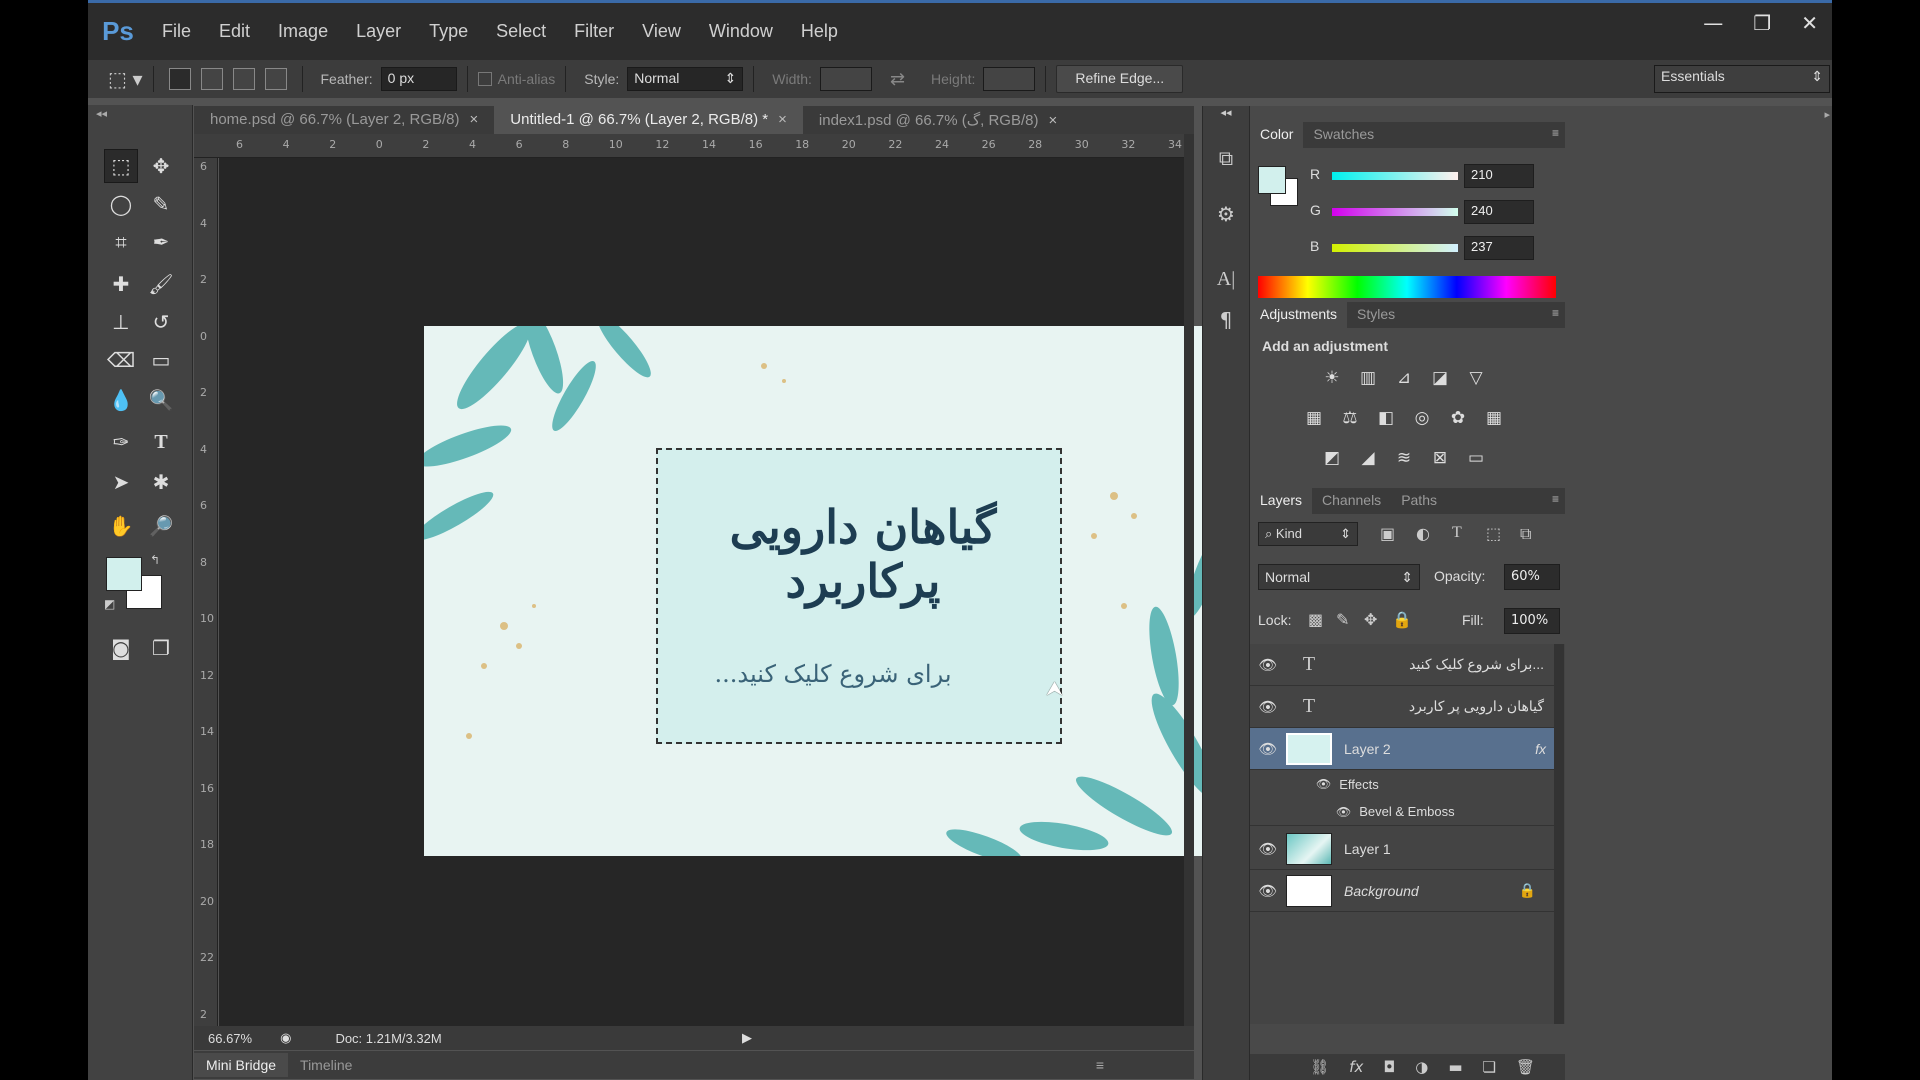 Image resolution: width=1920 pixels, height=1080 pixels. I want to click on hue-saturation-icon: ▦, so click(1314, 420).